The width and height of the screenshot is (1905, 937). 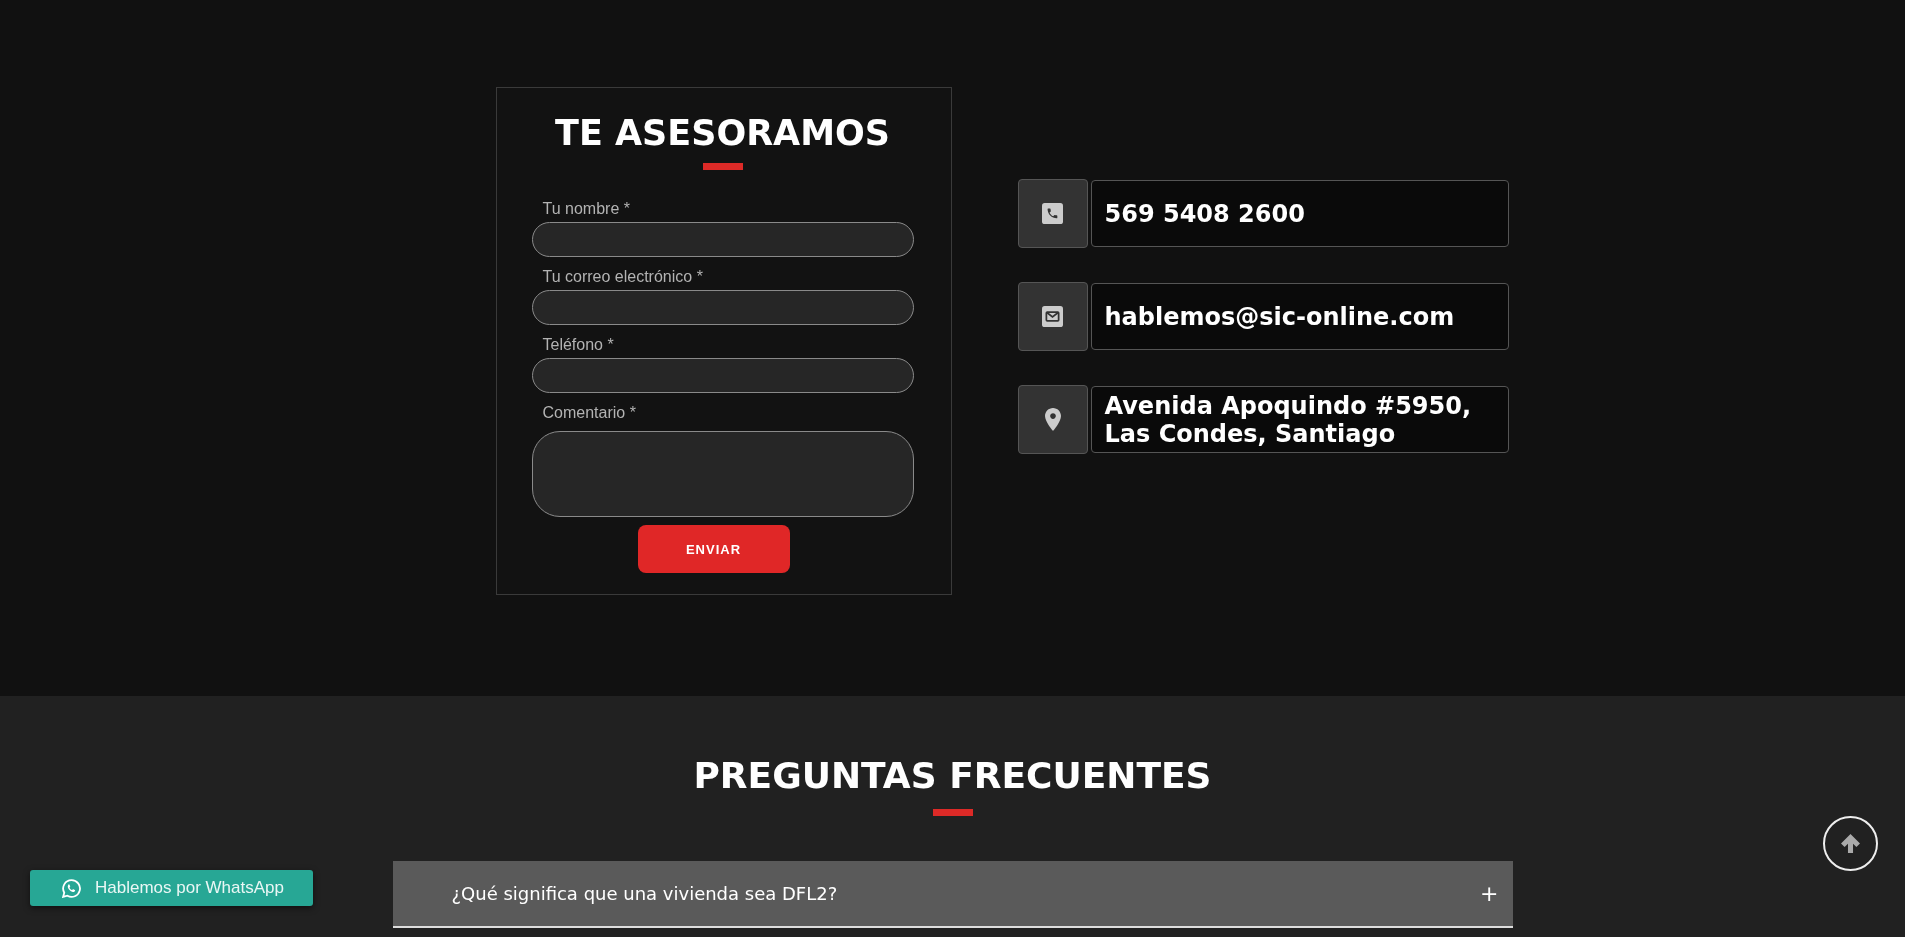 What do you see at coordinates (952, 894) in the screenshot?
I see `faq-question: ¿Qué significa que una vivienda sea DFL2? +` at bounding box center [952, 894].